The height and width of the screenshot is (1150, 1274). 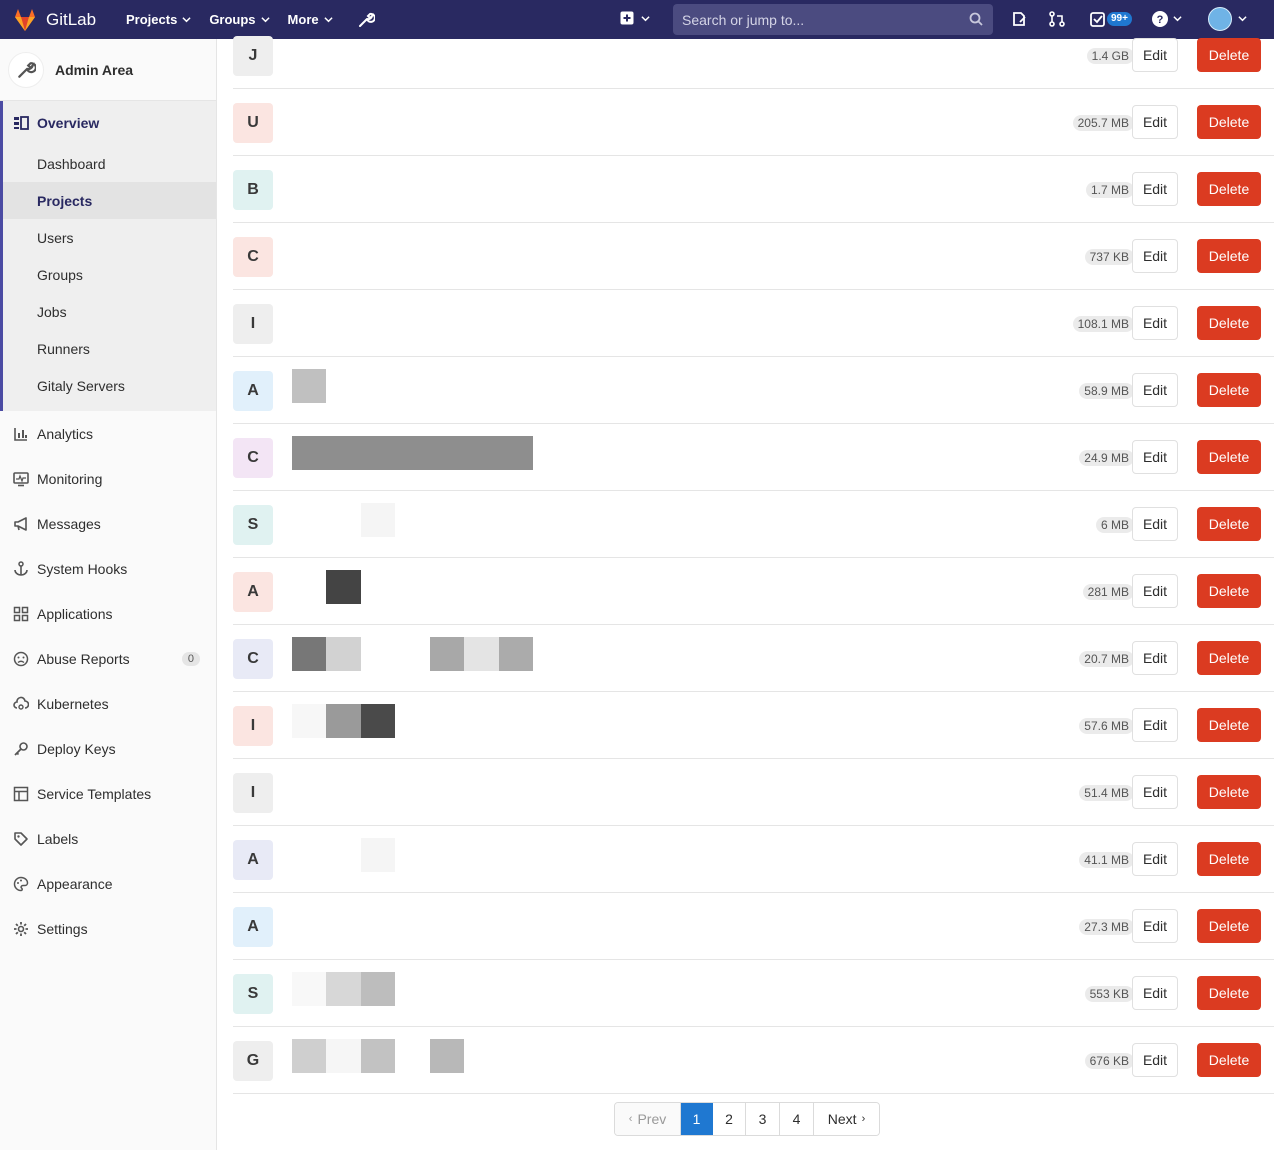 What do you see at coordinates (753, 256) in the screenshot?
I see `project-row: C 737 KB Edit Delete` at bounding box center [753, 256].